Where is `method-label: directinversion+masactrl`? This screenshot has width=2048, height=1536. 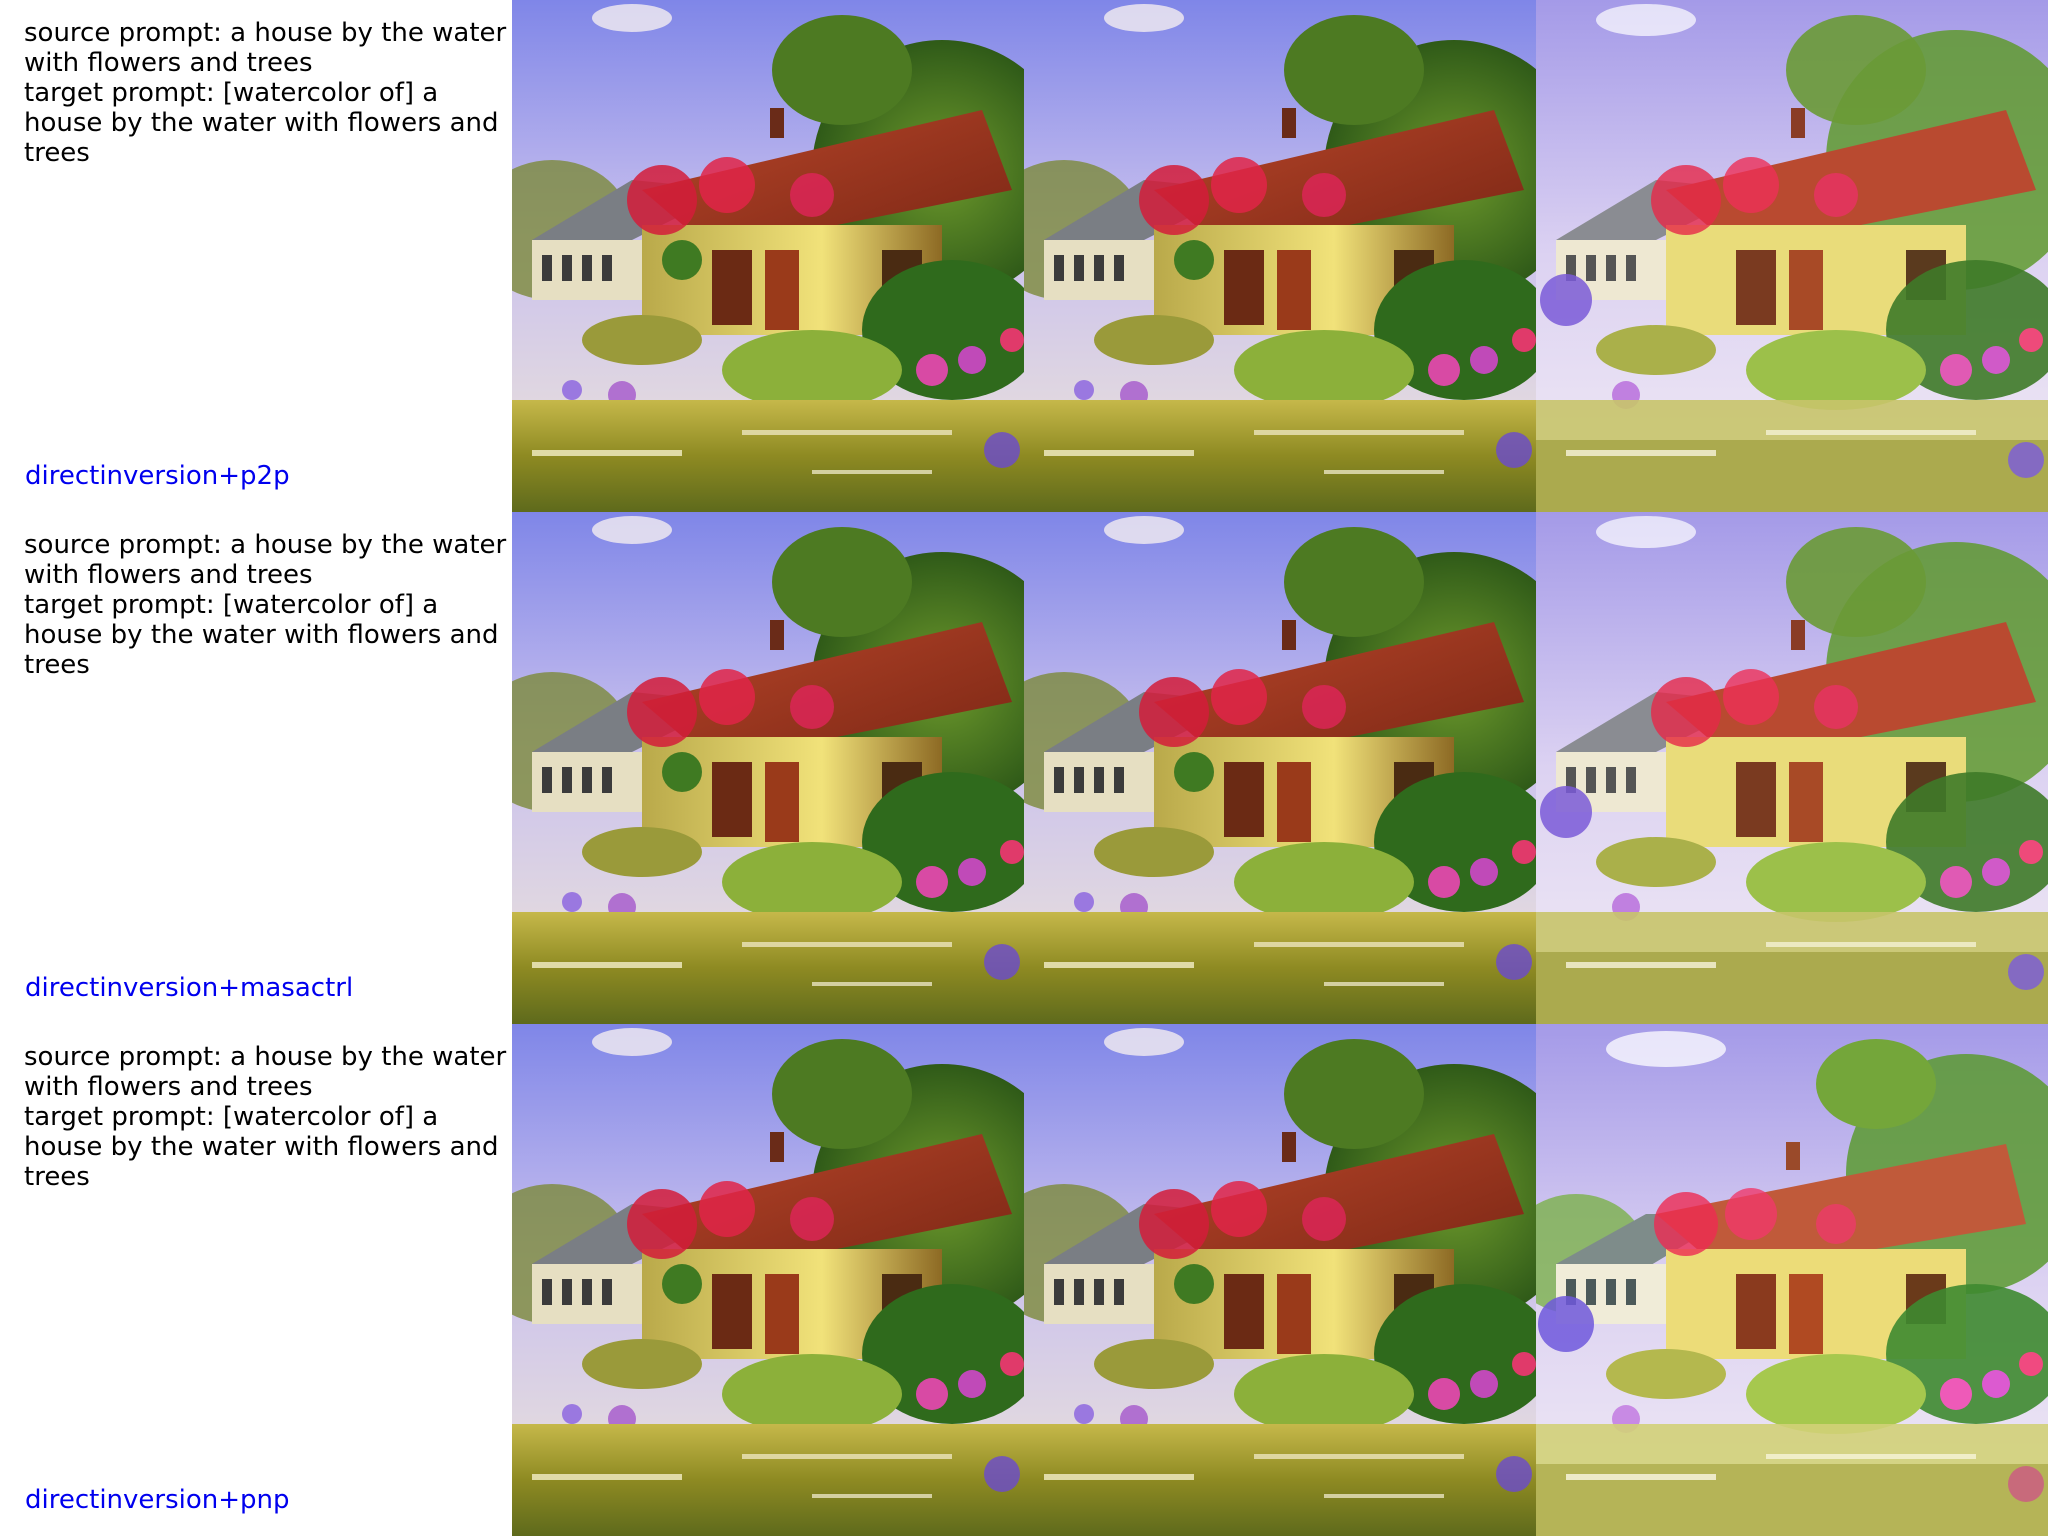 method-label: directinversion+masactrl is located at coordinates (189, 988).